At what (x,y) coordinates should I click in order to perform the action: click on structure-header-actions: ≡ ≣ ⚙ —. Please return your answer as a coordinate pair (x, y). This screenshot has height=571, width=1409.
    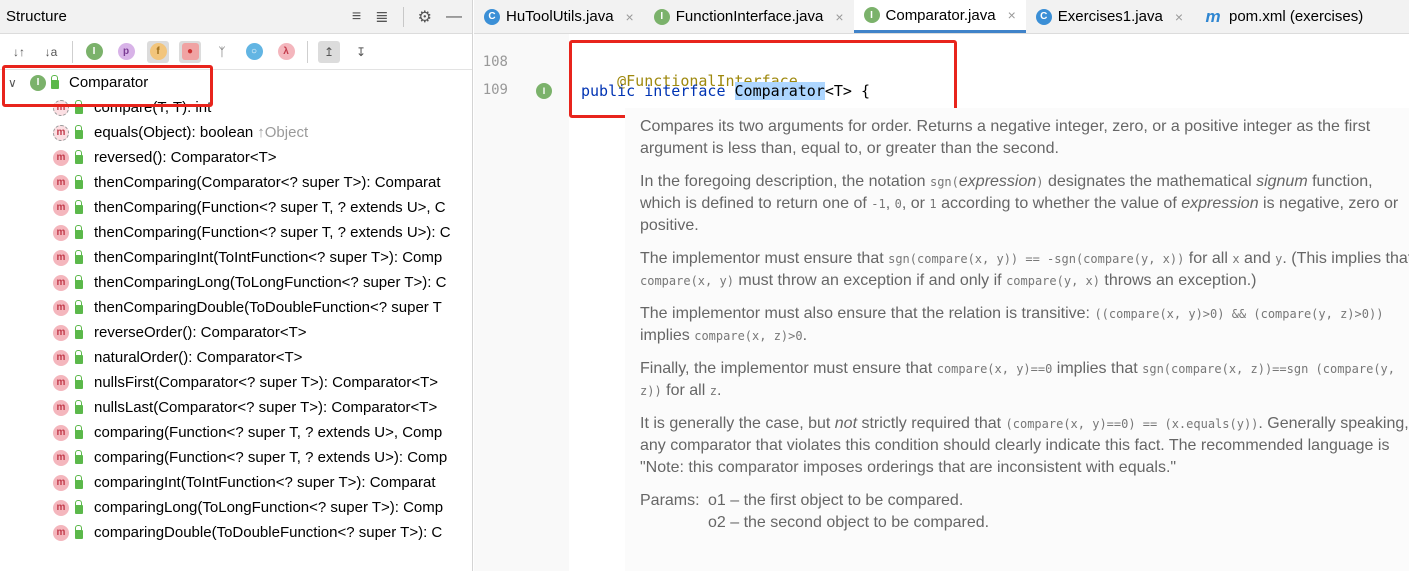
    Looking at the image, I should click on (407, 17).